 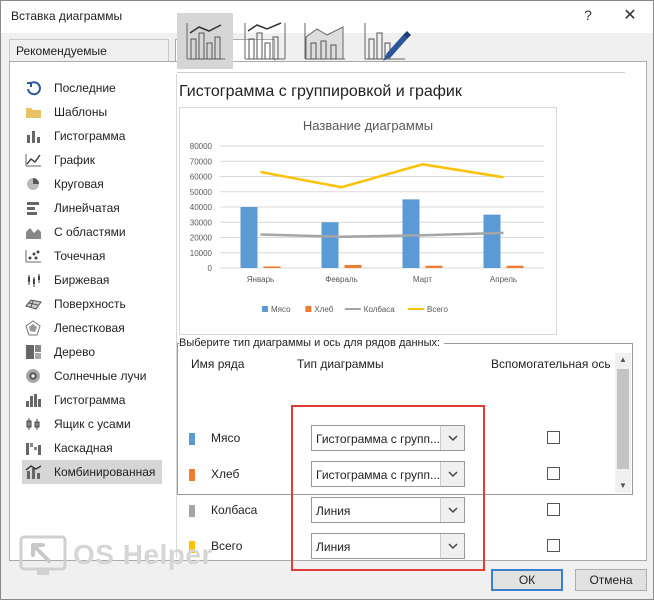 I want to click on sidebar-item-line-chart: График, so click(x=92, y=160).